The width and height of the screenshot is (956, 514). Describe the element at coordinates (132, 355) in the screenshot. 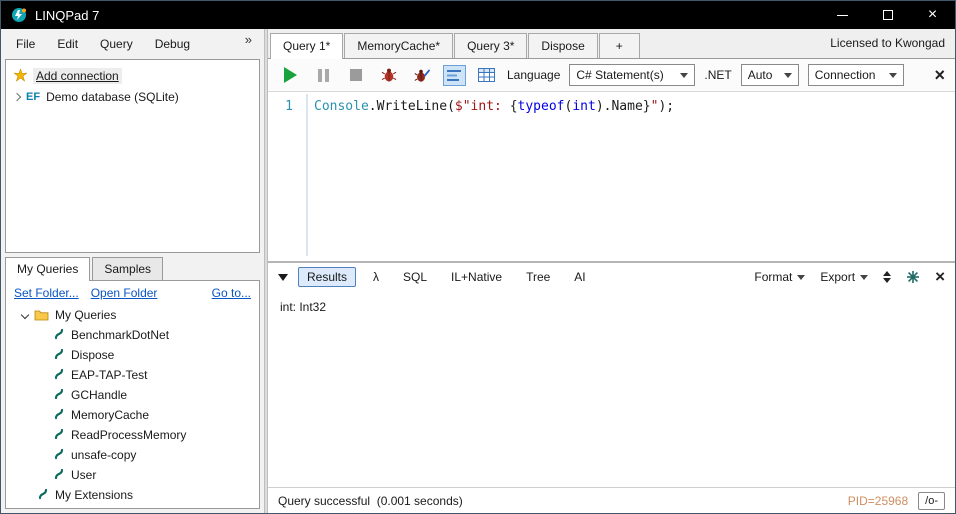

I see `tree-item-dispose: Dispose` at that location.